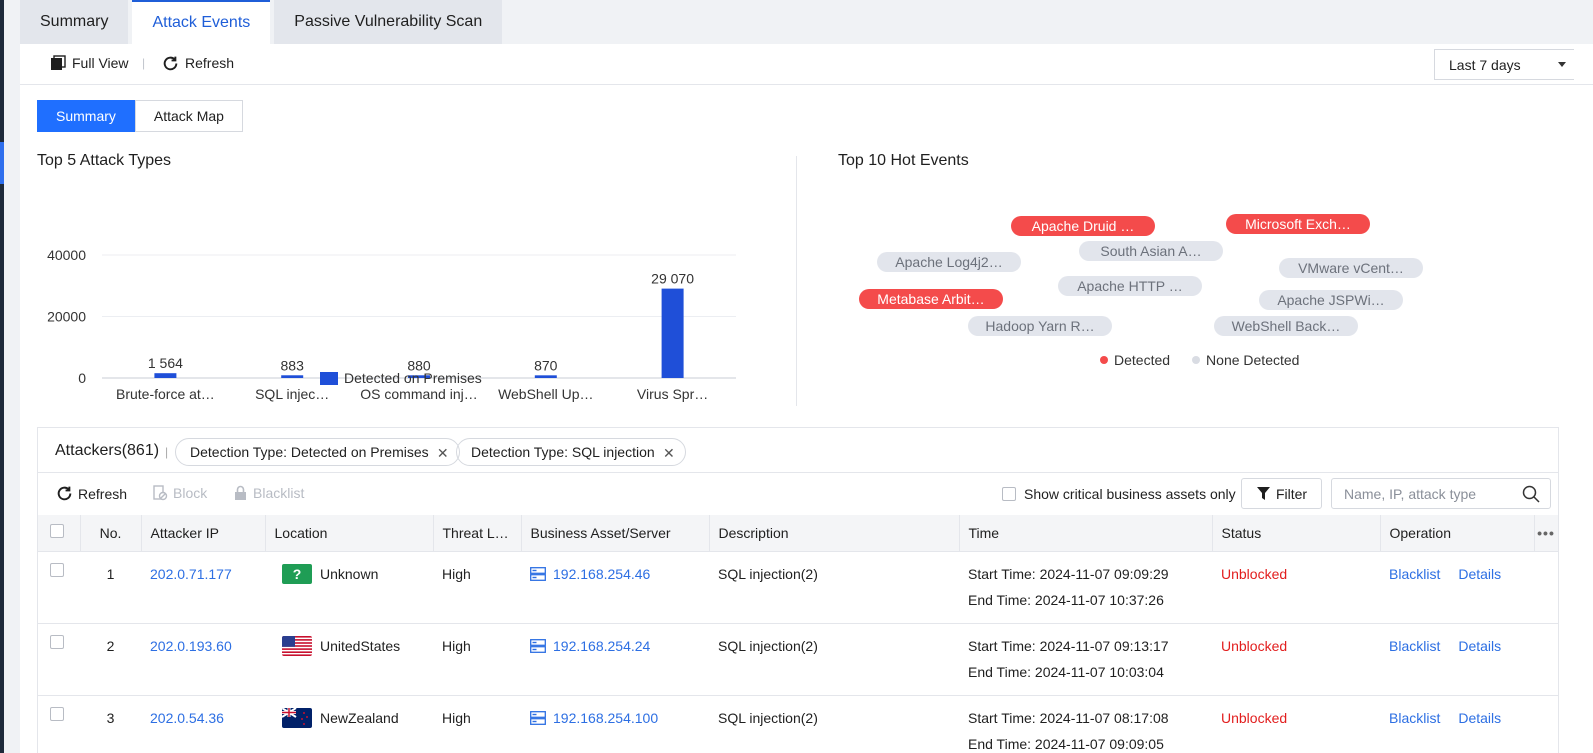 This screenshot has width=1593, height=753. Describe the element at coordinates (89, 63) in the screenshot. I see `full-view-button: Full View` at that location.